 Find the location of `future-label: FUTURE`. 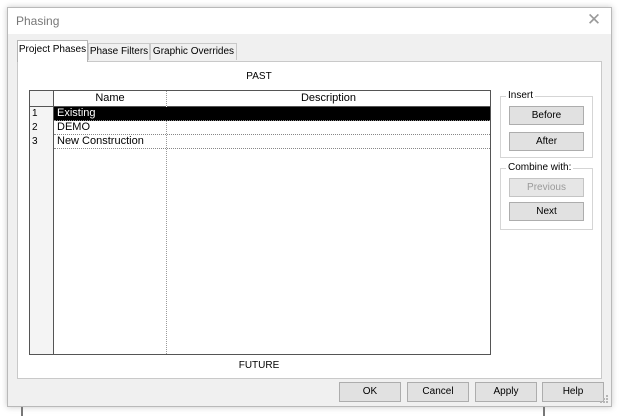

future-label: FUTURE is located at coordinates (259, 365).